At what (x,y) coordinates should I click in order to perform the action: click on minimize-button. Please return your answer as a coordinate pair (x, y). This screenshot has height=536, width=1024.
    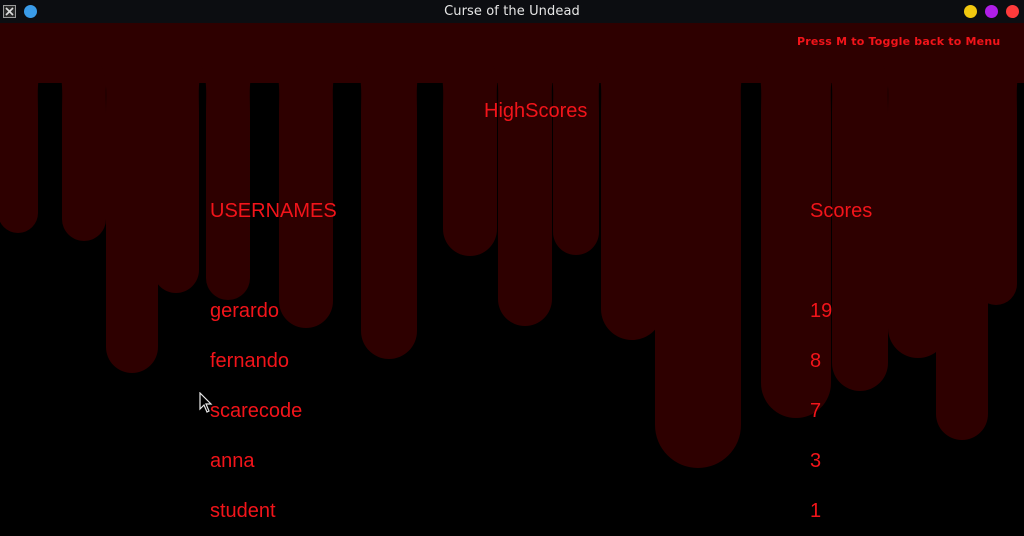
    Looking at the image, I should click on (970, 11).